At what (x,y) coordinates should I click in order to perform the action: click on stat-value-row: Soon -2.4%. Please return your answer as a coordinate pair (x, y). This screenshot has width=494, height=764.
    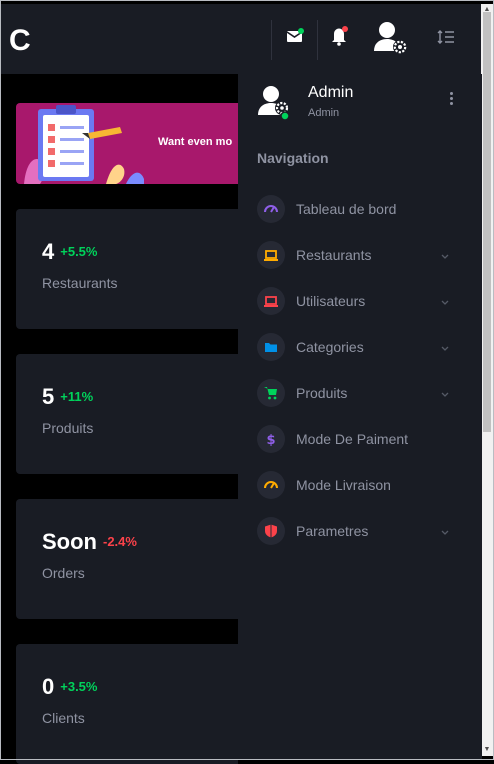
    Looking at the image, I should click on (89, 542).